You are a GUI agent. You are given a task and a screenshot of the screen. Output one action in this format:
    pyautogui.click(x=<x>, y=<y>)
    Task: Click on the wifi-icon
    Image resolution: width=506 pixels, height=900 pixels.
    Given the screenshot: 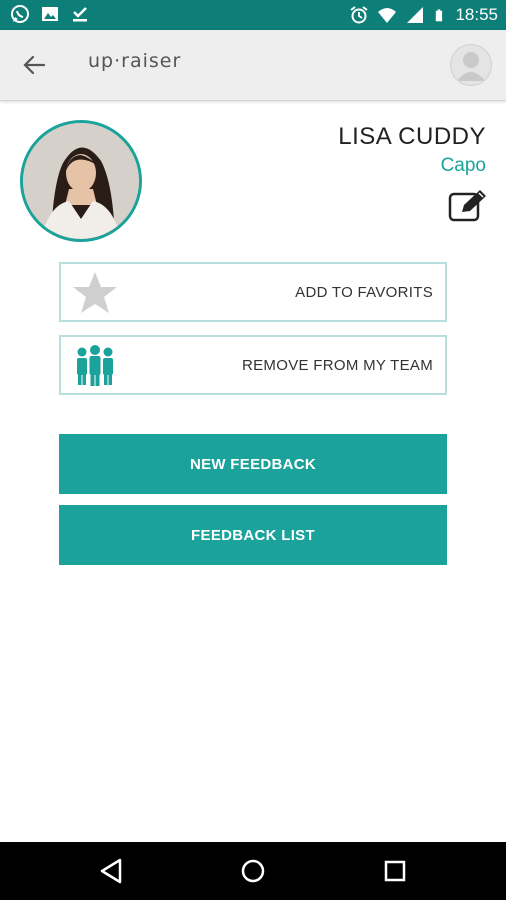 What is the action you would take?
    pyautogui.click(x=387, y=15)
    